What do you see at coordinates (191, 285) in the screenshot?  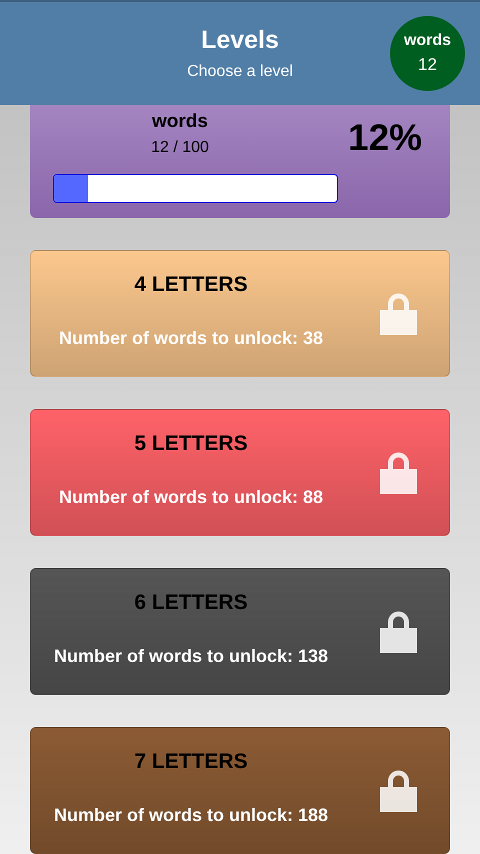 I see `level-title: 4 LETTERS` at bounding box center [191, 285].